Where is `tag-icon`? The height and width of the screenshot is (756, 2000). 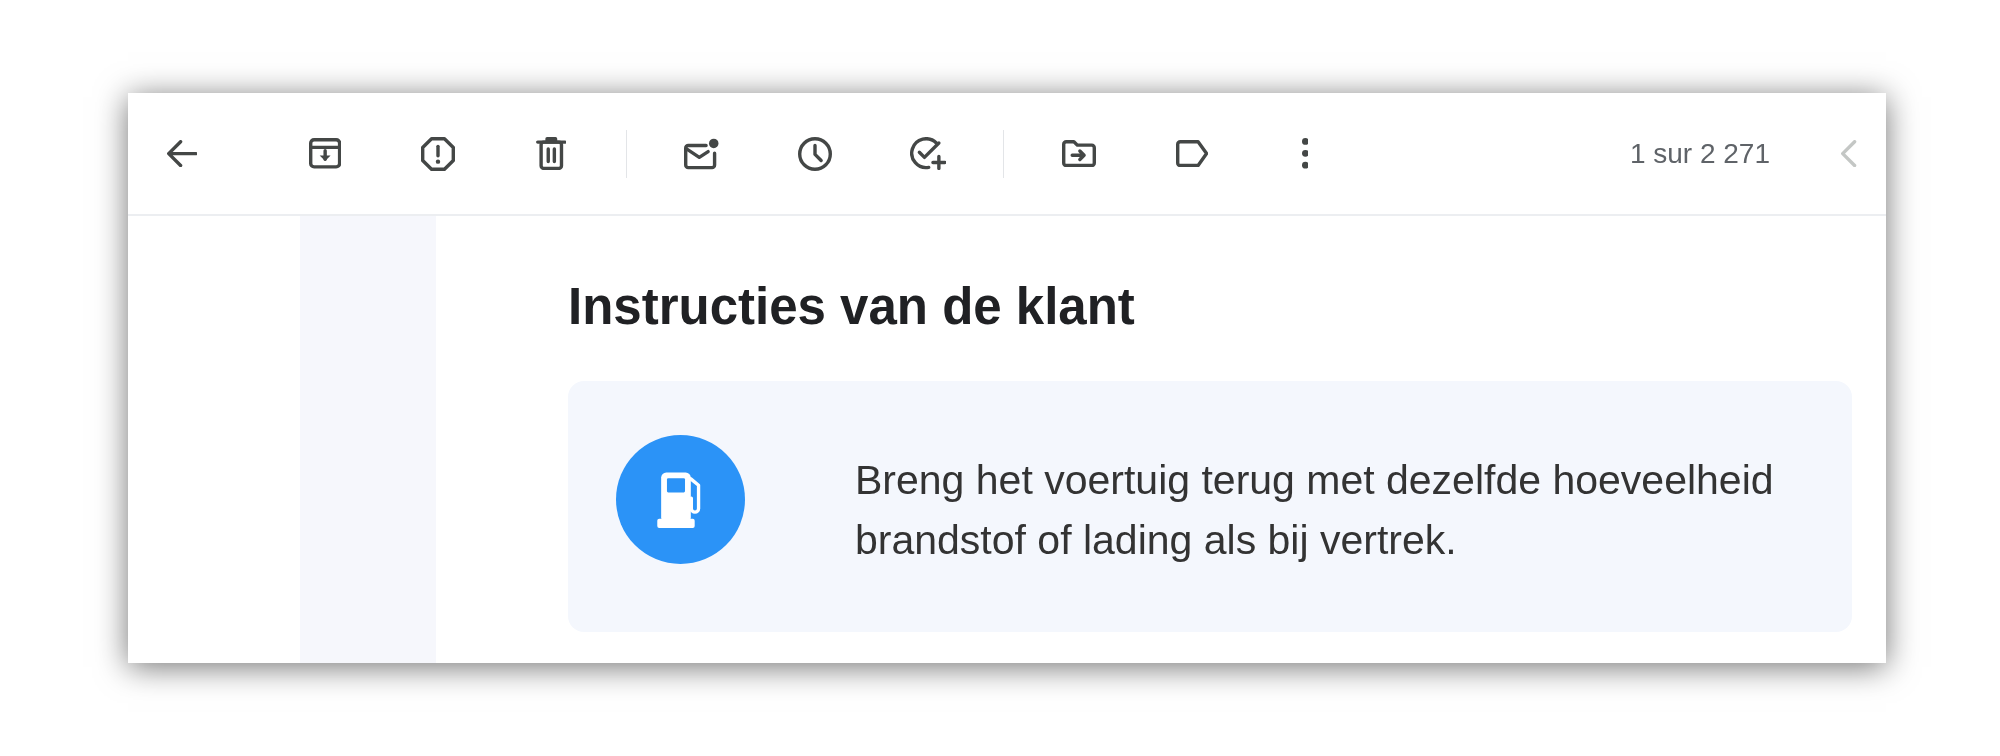 tag-icon is located at coordinates (1192, 153).